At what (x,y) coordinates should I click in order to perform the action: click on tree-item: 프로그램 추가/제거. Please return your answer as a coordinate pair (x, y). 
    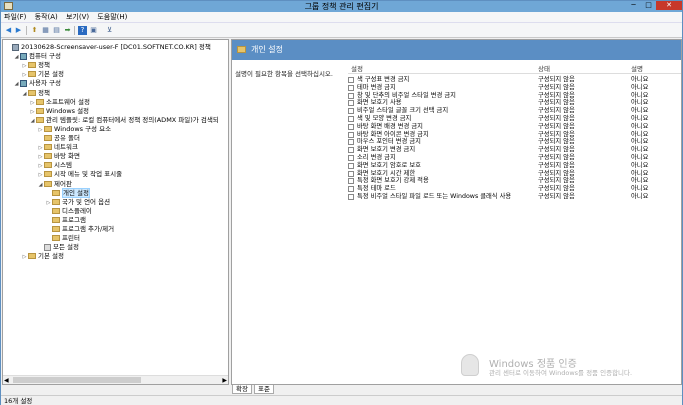
    Looking at the image, I should click on (79, 229).